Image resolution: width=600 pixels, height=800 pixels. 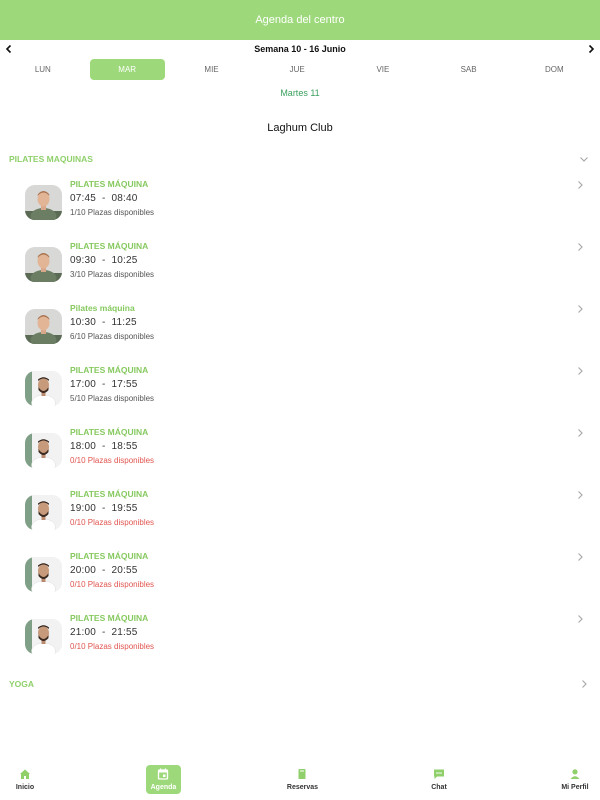 What do you see at coordinates (51, 159) in the screenshot?
I see `section-title: PILATES MAQUINAS` at bounding box center [51, 159].